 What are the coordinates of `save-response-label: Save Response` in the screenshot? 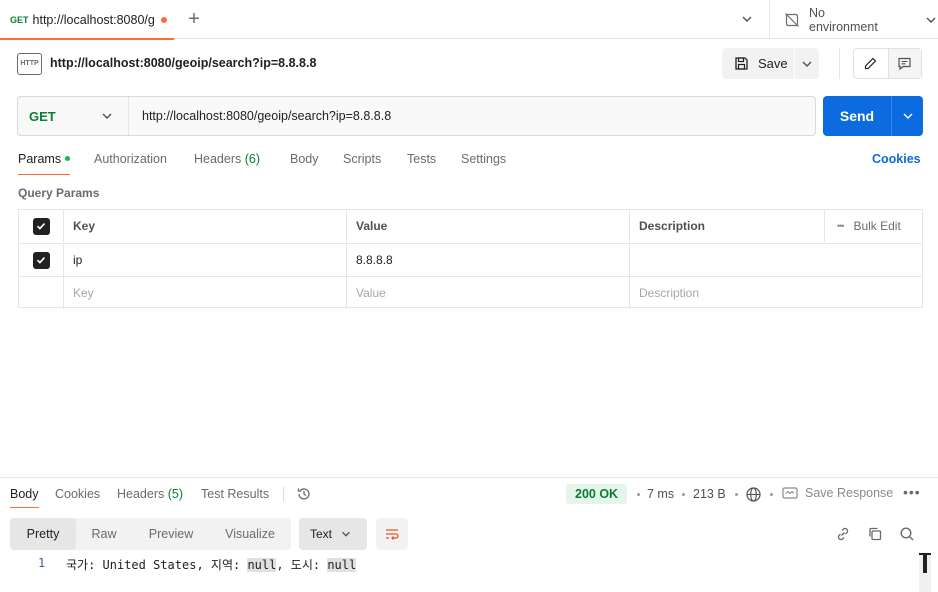 It's located at (849, 493).